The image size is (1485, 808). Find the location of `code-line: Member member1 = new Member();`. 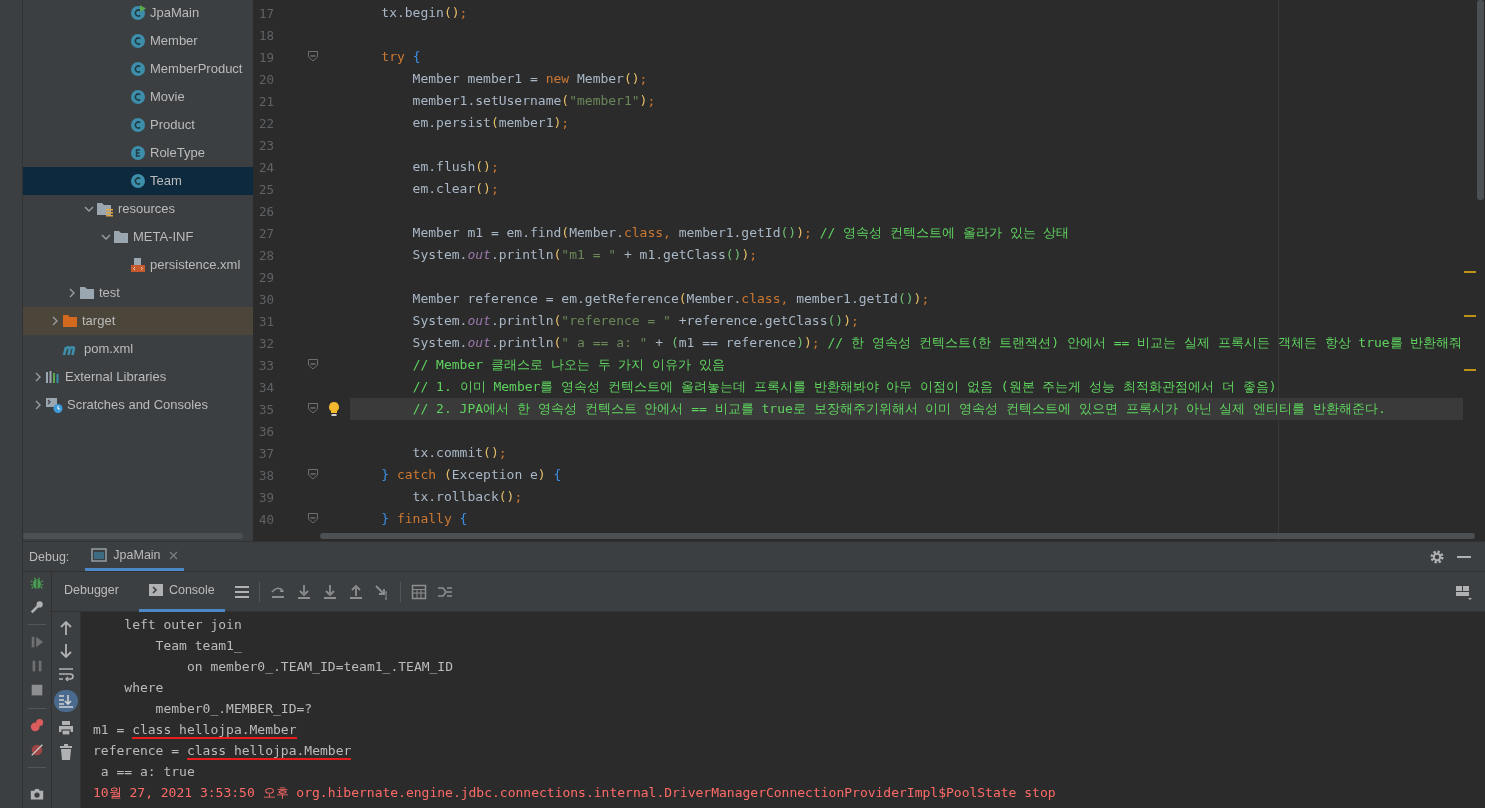

code-line: Member member1 = new Member(); is located at coordinates (530, 79).